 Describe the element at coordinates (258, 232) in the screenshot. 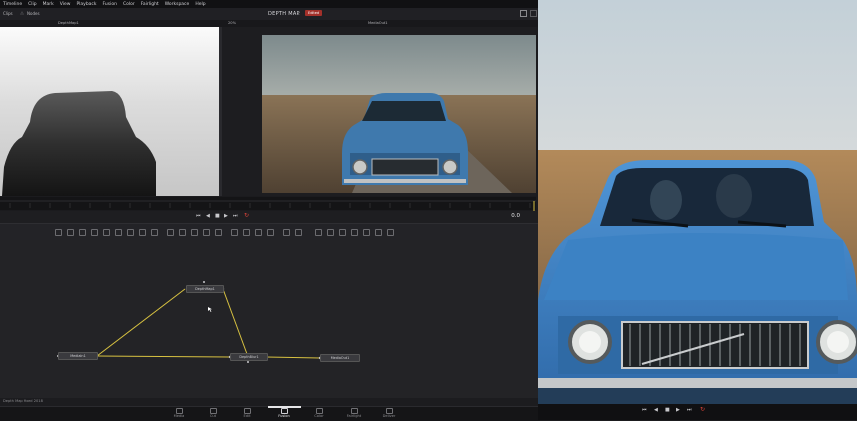

I see `shape3d-tool-icon` at that location.